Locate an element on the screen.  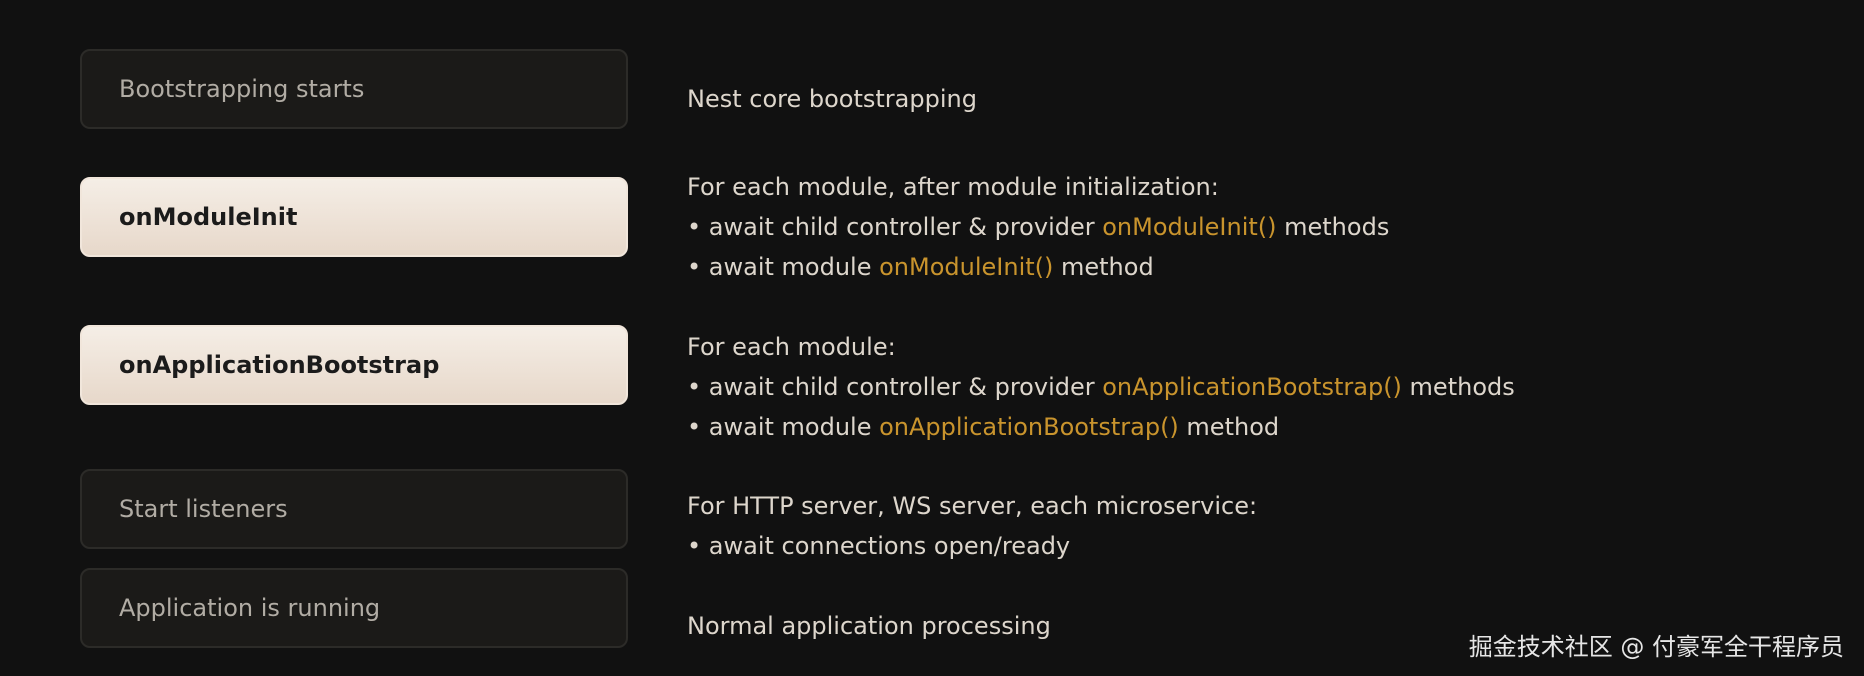
description-line: • await connections open/ready is located at coordinates (1212, 546).